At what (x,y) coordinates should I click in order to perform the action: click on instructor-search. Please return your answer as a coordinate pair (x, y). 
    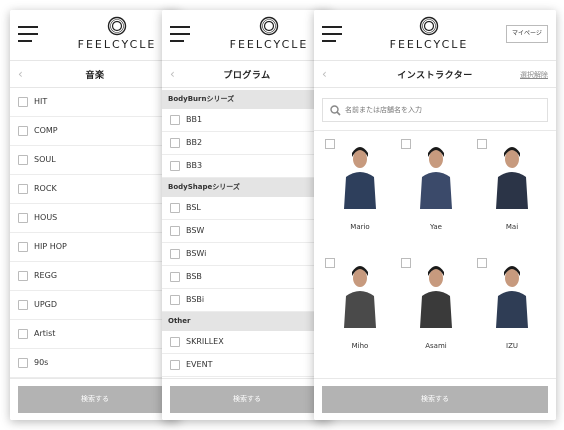
    Looking at the image, I should click on (435, 110).